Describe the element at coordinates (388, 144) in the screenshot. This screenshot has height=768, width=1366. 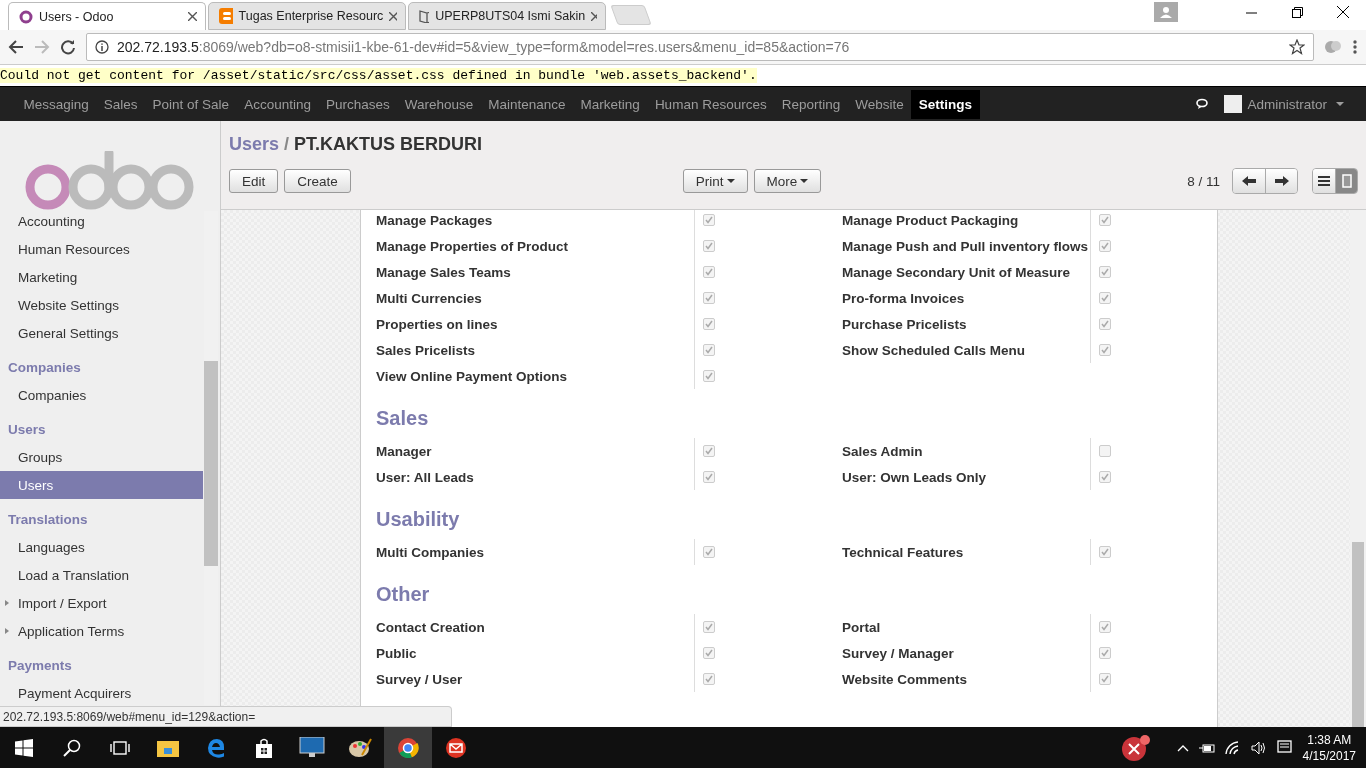
I see `record-title: PT.KAKTUS BERDURI` at that location.